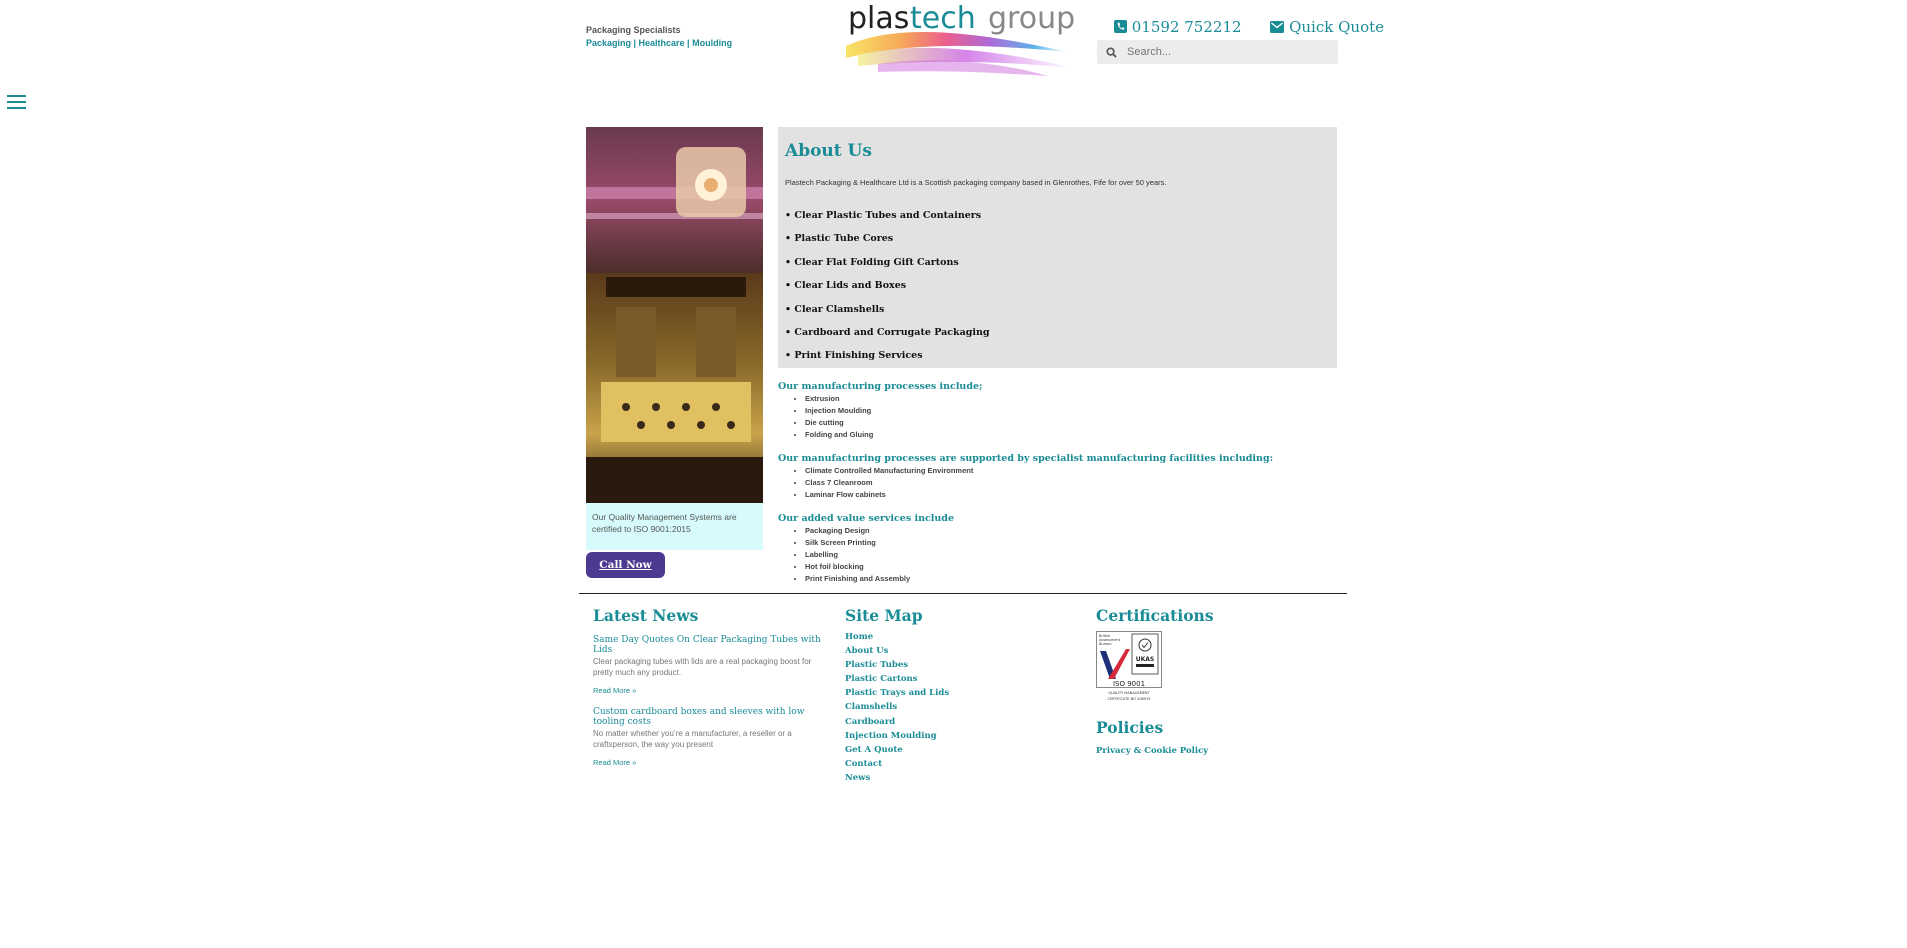 This screenshot has width=1907, height=948. Describe the element at coordinates (879, 531) in the screenshot. I see `service-item: Packaging Design` at that location.